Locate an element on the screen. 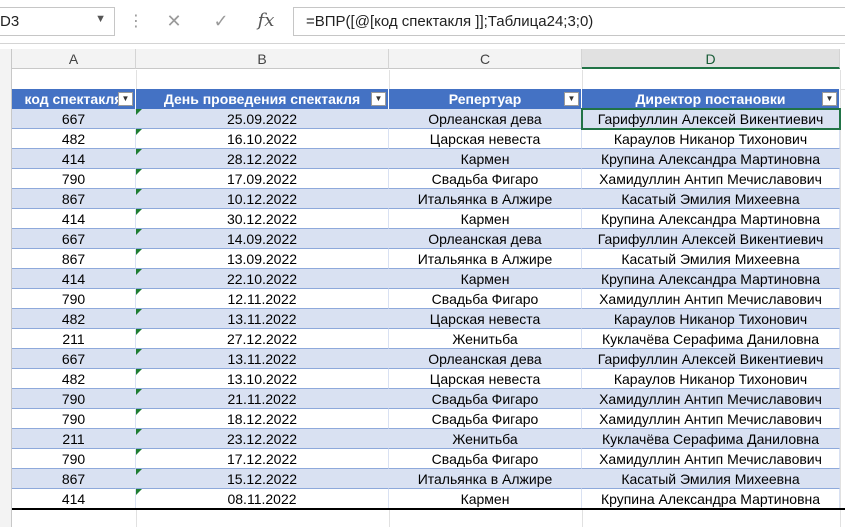  column-header-c: C is located at coordinates (485, 59).